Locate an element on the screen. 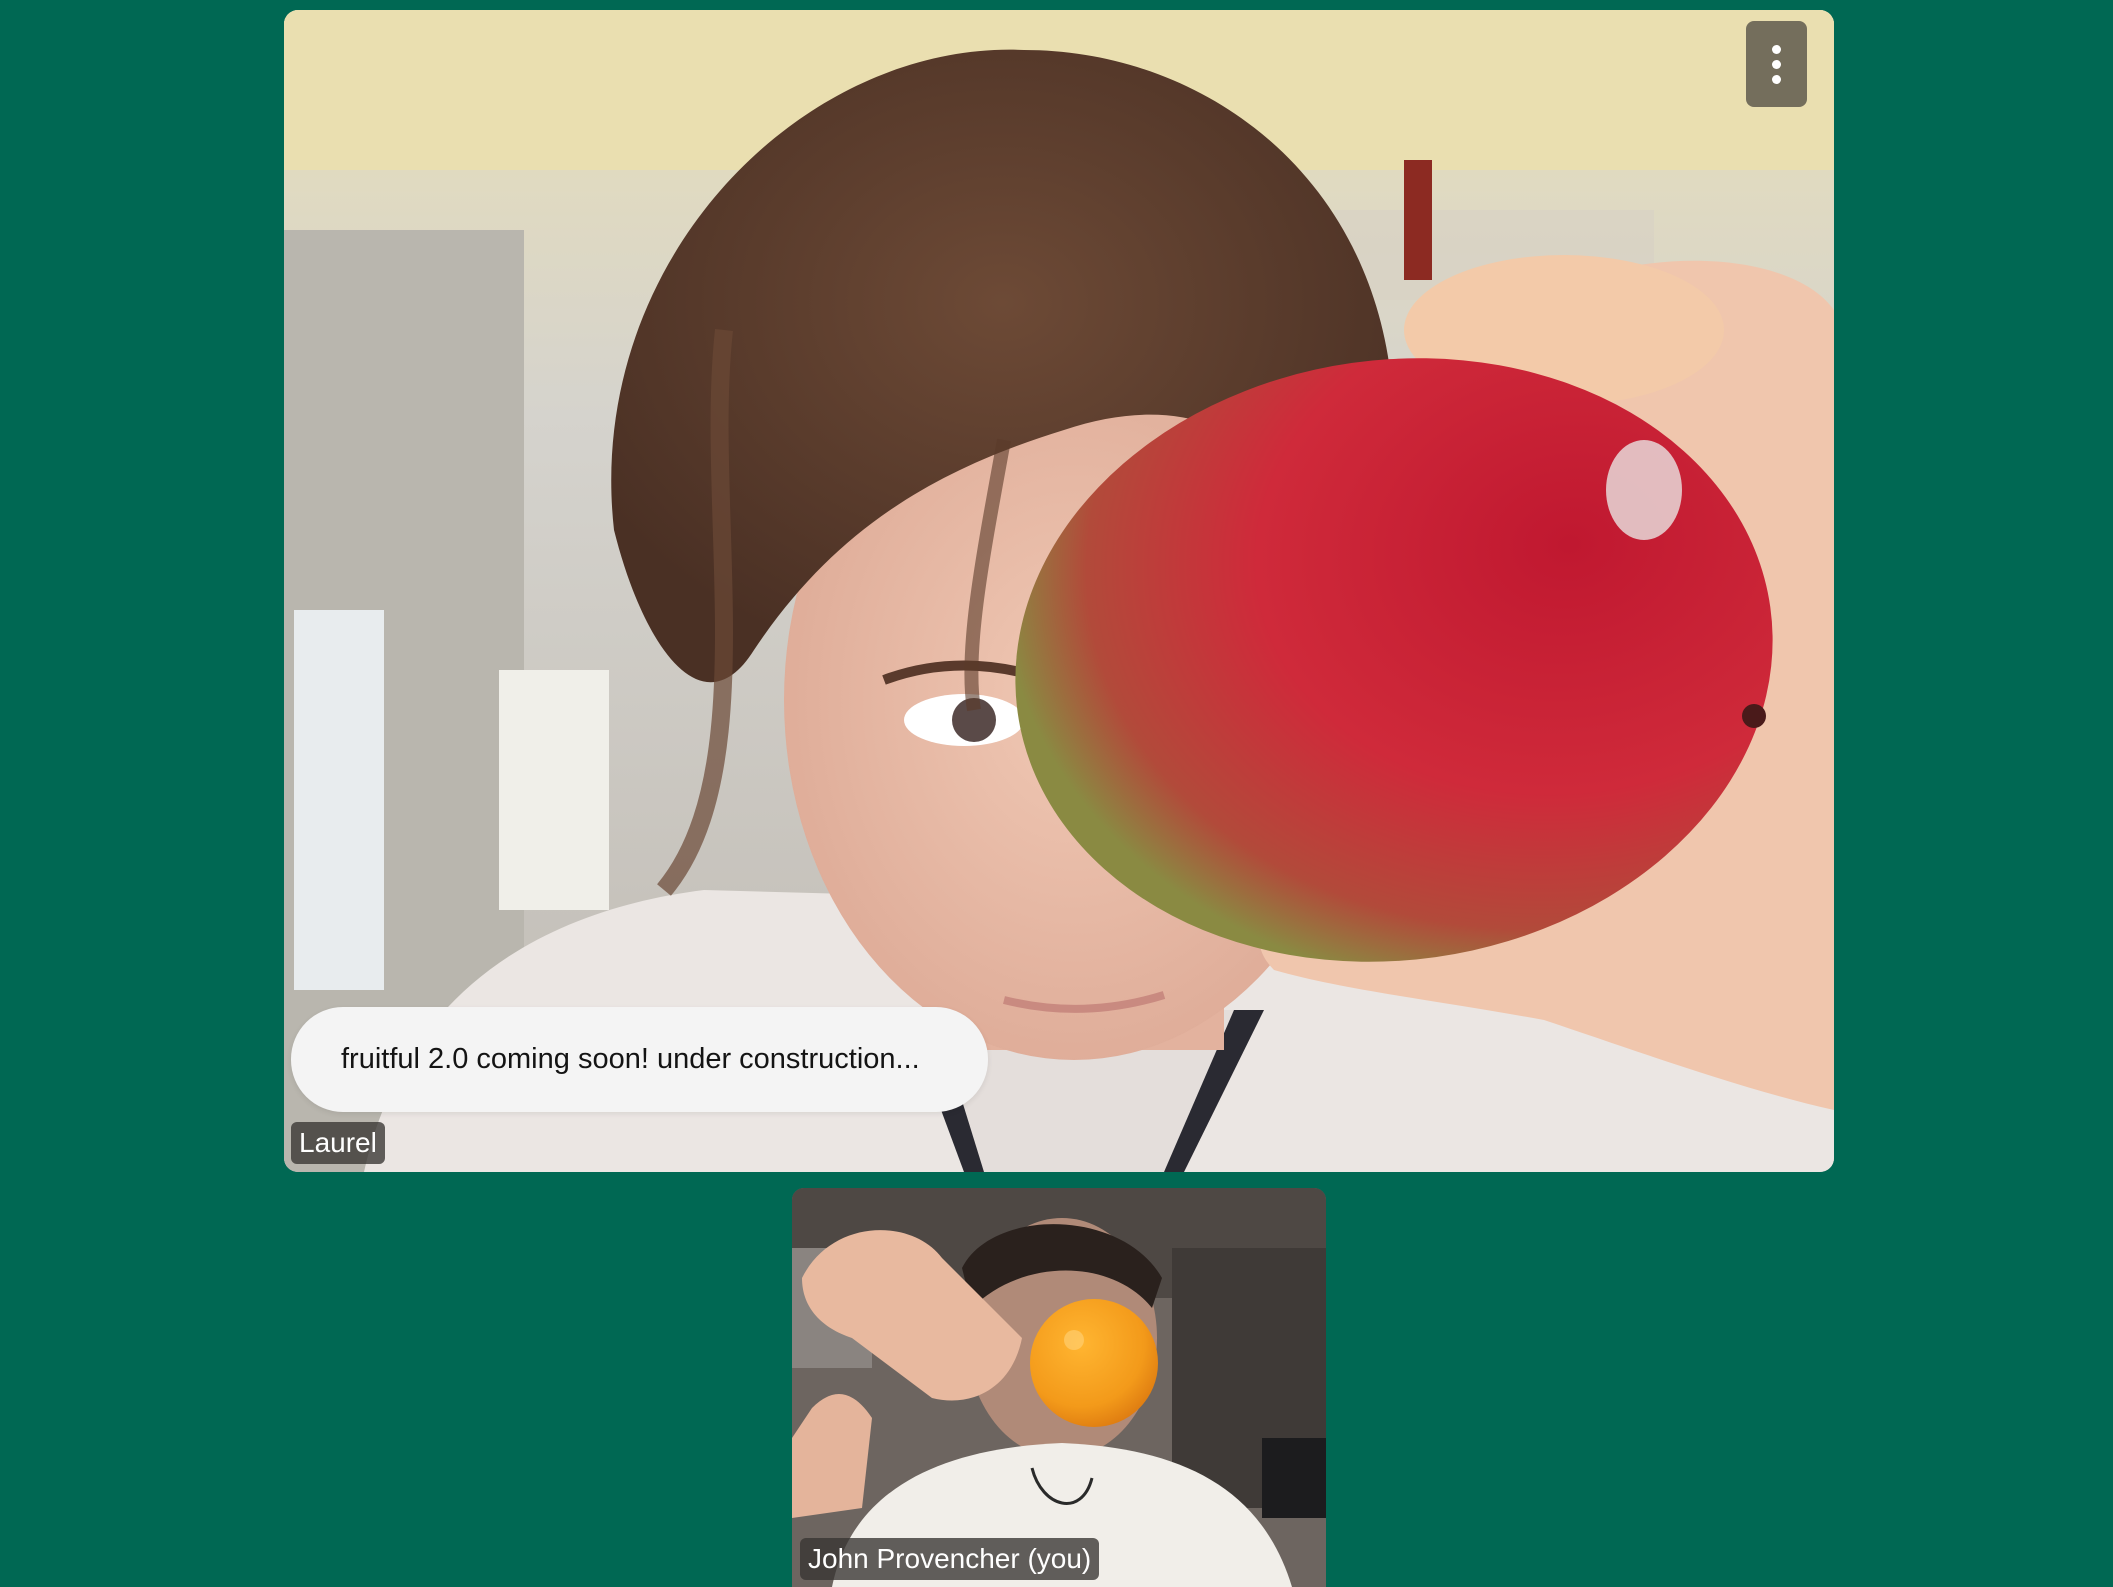  self-video-tile: John Provencher (you) is located at coordinates (1059, 1387).